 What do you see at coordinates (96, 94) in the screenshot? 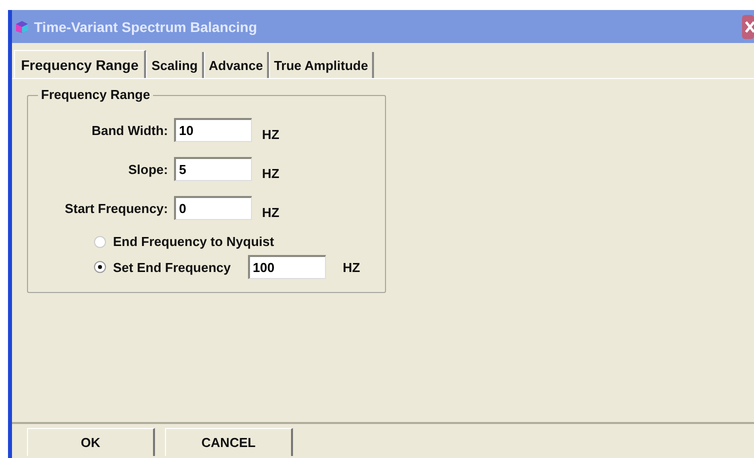
I see `group-title: Frequency Range` at bounding box center [96, 94].